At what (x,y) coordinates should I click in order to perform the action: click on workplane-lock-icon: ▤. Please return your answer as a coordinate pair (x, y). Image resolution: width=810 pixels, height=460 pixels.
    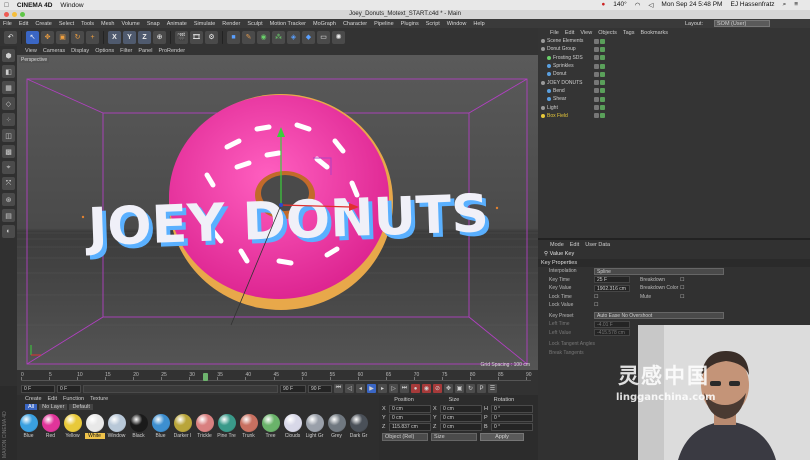
    Looking at the image, I should click on (8, 215).